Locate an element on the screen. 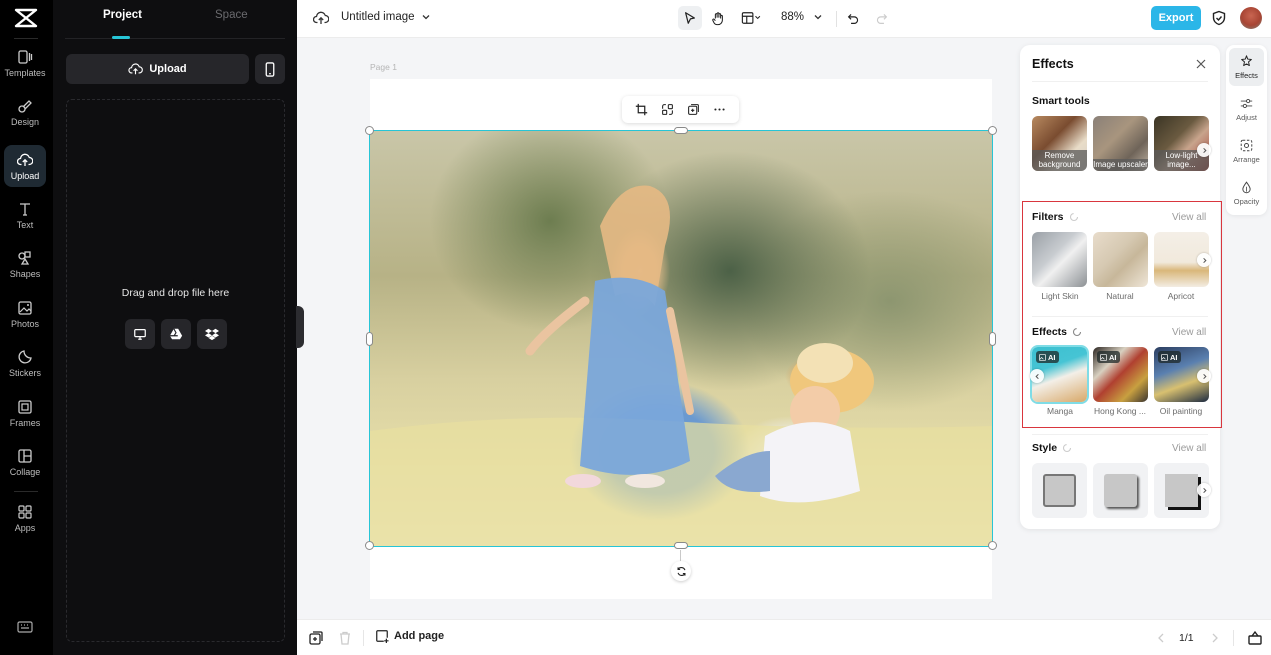 The width and height of the screenshot is (1271, 655). frames-icon is located at coordinates (25, 406).